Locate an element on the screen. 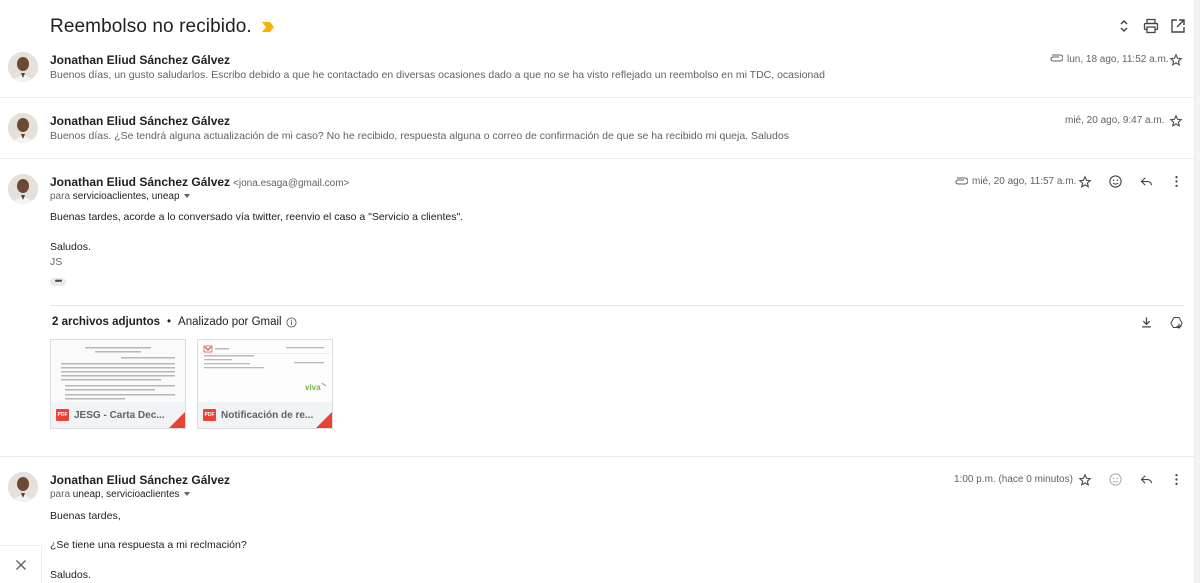 The height and width of the screenshot is (583, 1200). message-date: mié, 20 ago, 11:57 a.m. is located at coordinates (1024, 181).